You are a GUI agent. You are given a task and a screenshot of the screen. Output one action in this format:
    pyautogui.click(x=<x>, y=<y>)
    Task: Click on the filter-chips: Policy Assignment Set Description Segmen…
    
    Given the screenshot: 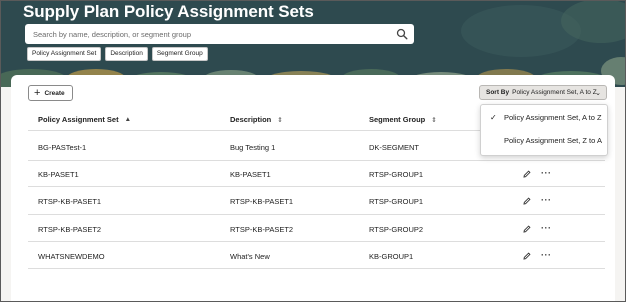 What is the action you would take?
    pyautogui.click(x=117, y=54)
    